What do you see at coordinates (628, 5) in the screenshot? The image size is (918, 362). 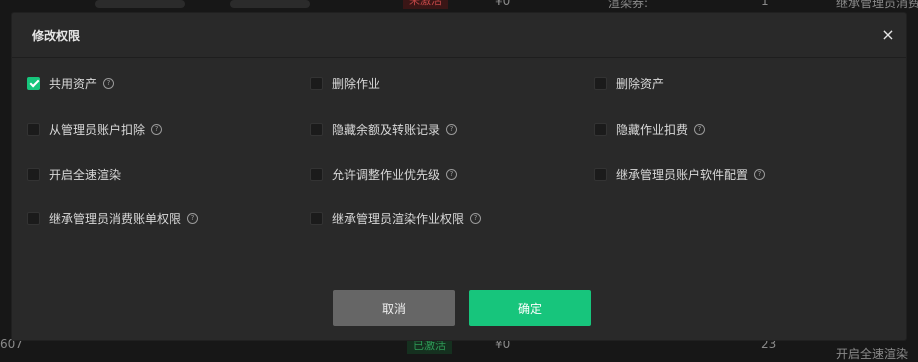 I see `label-cell: 渲染券:` at bounding box center [628, 5].